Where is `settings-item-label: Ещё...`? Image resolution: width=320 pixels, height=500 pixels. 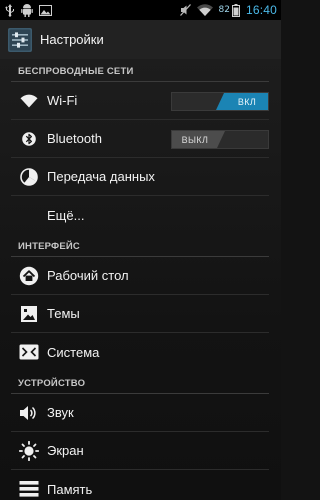 settings-item-label: Ещё... is located at coordinates (66, 215).